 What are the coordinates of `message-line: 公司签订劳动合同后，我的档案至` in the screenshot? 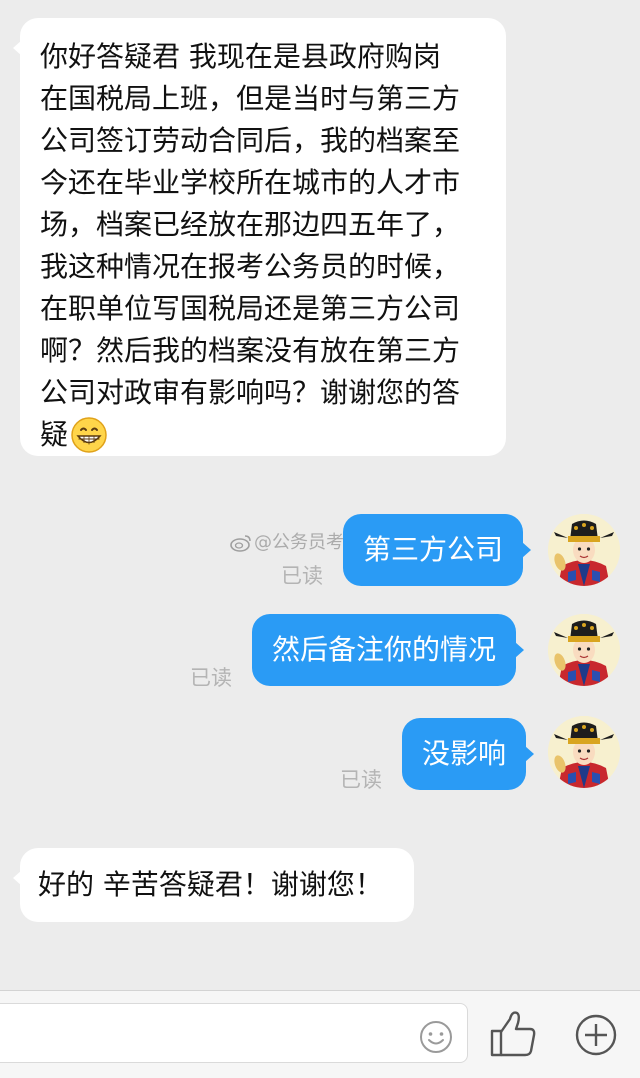 It's located at (250, 140).